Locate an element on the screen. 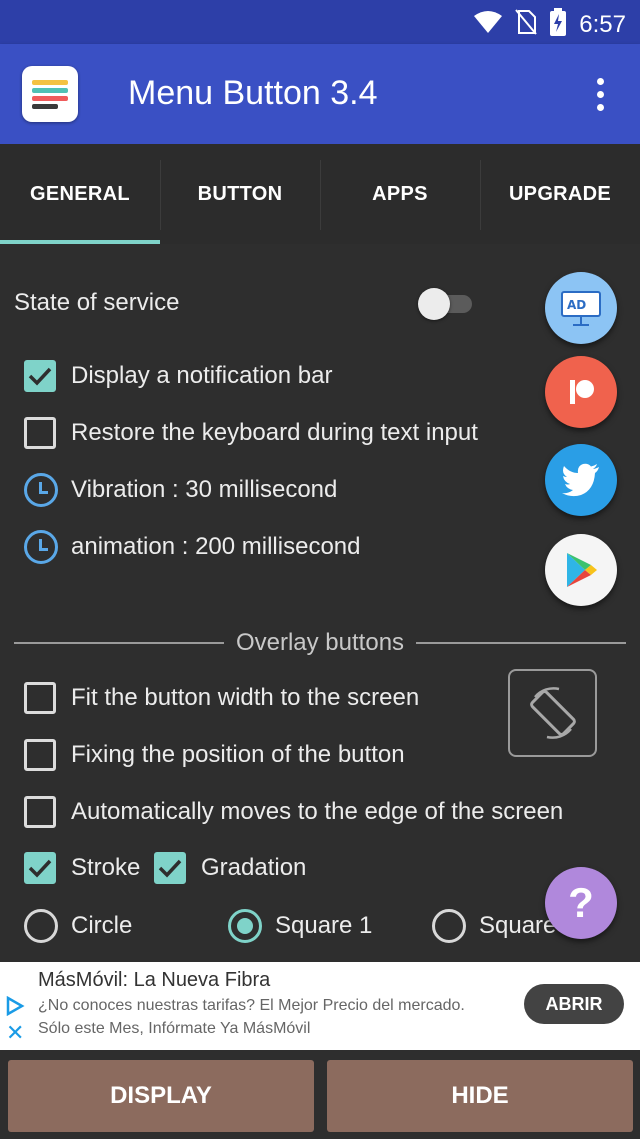 The image size is (640, 1139). animation-label: animation : 200 millisecond is located at coordinates (216, 546).